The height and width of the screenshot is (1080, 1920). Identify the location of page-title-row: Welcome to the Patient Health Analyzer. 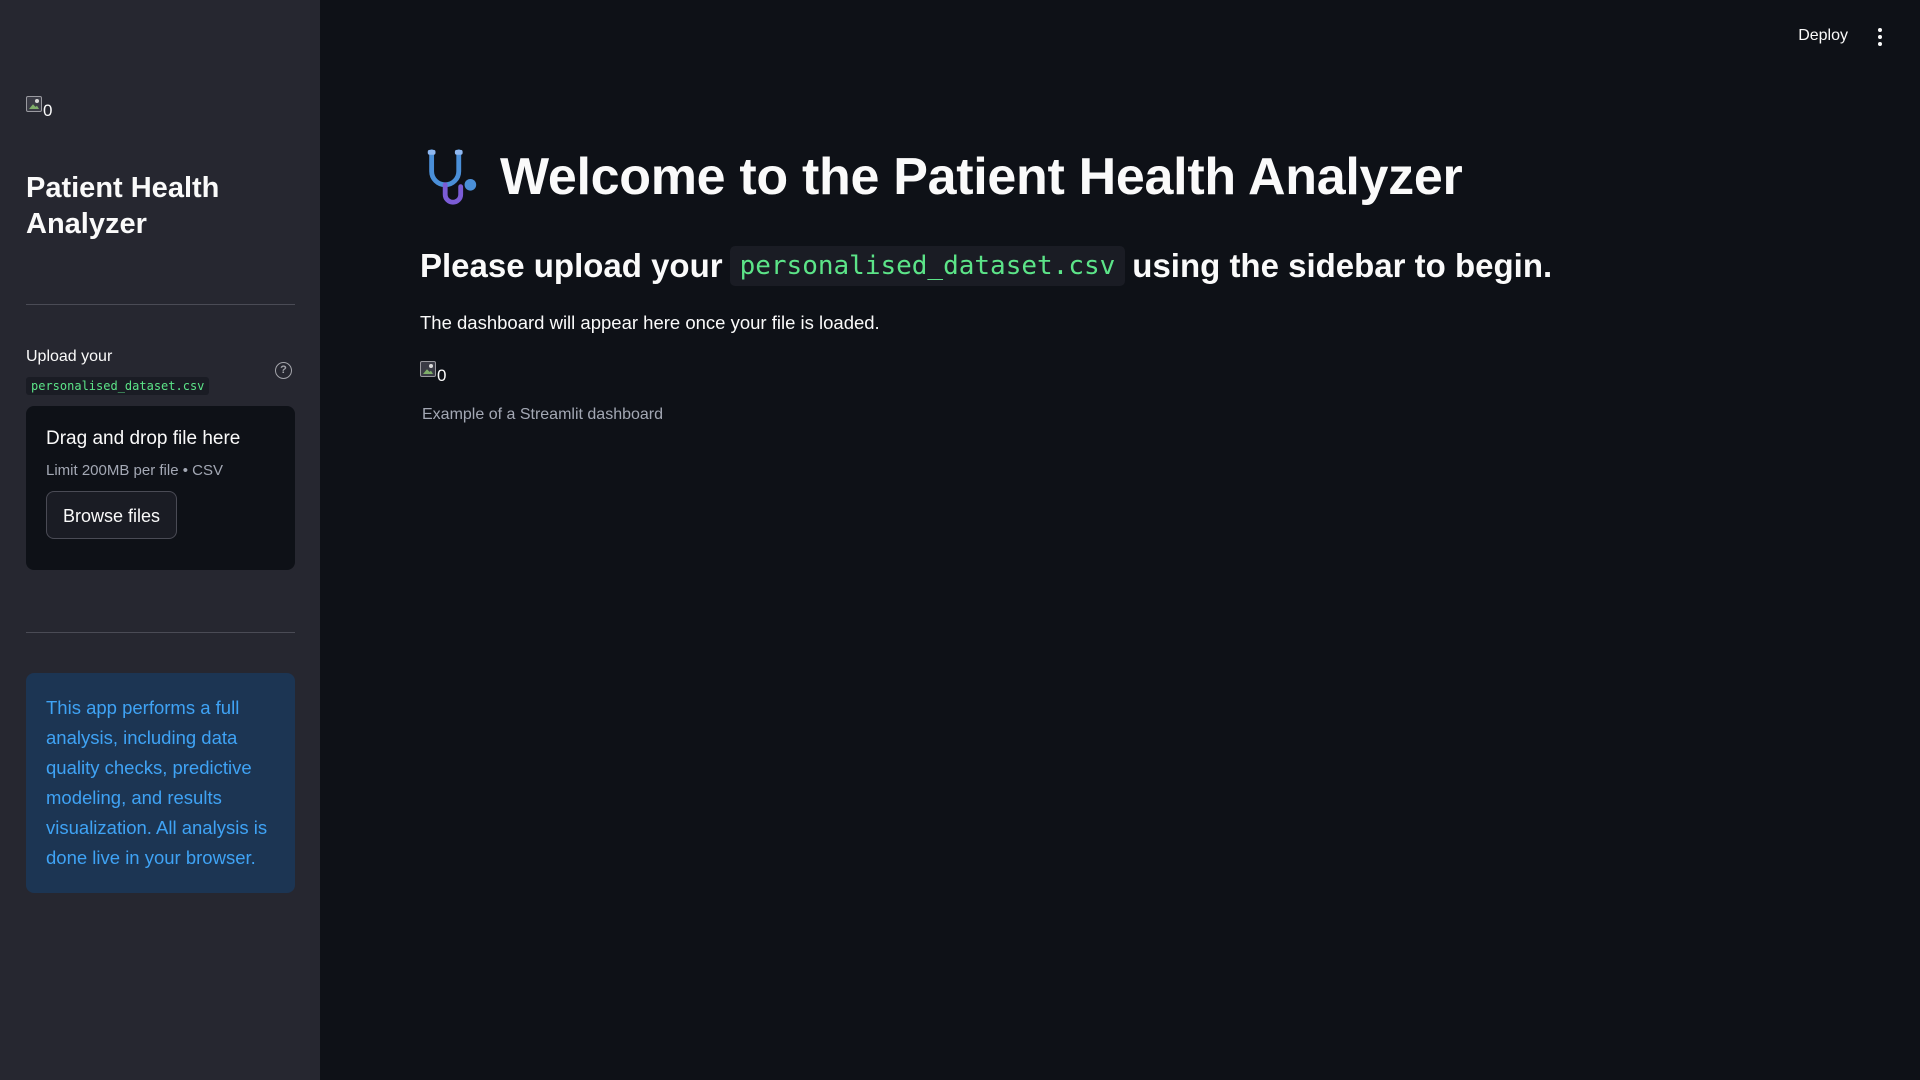
(941, 177).